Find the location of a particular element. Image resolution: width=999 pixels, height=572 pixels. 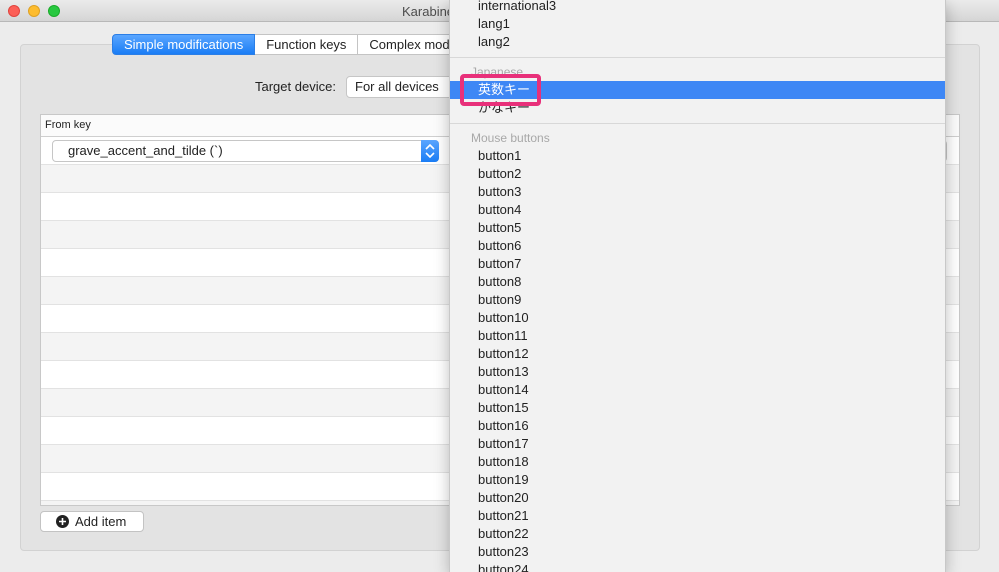

menu-section-mouse-buttons: Mouse buttons is located at coordinates (510, 138).